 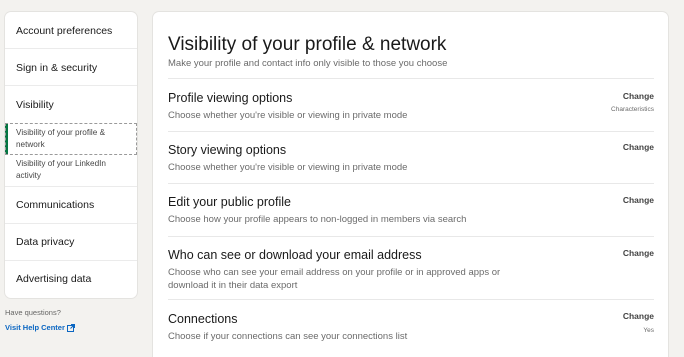 What do you see at coordinates (61, 169) in the screenshot?
I see `sidebar-subitem-label: Visibility of your LinkedIn activity` at bounding box center [61, 169].